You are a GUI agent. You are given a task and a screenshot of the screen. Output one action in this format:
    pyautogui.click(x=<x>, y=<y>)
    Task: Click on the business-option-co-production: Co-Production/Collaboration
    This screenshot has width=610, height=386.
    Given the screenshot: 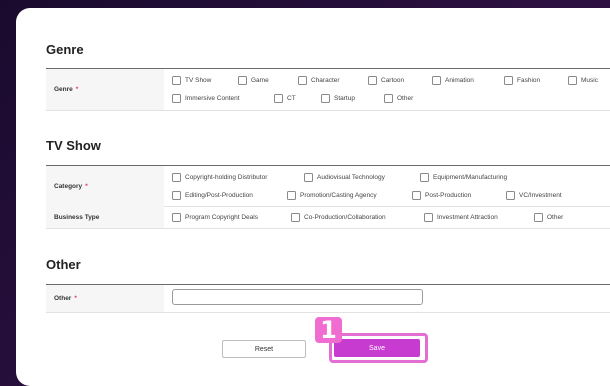 What is the action you would take?
    pyautogui.click(x=338, y=217)
    